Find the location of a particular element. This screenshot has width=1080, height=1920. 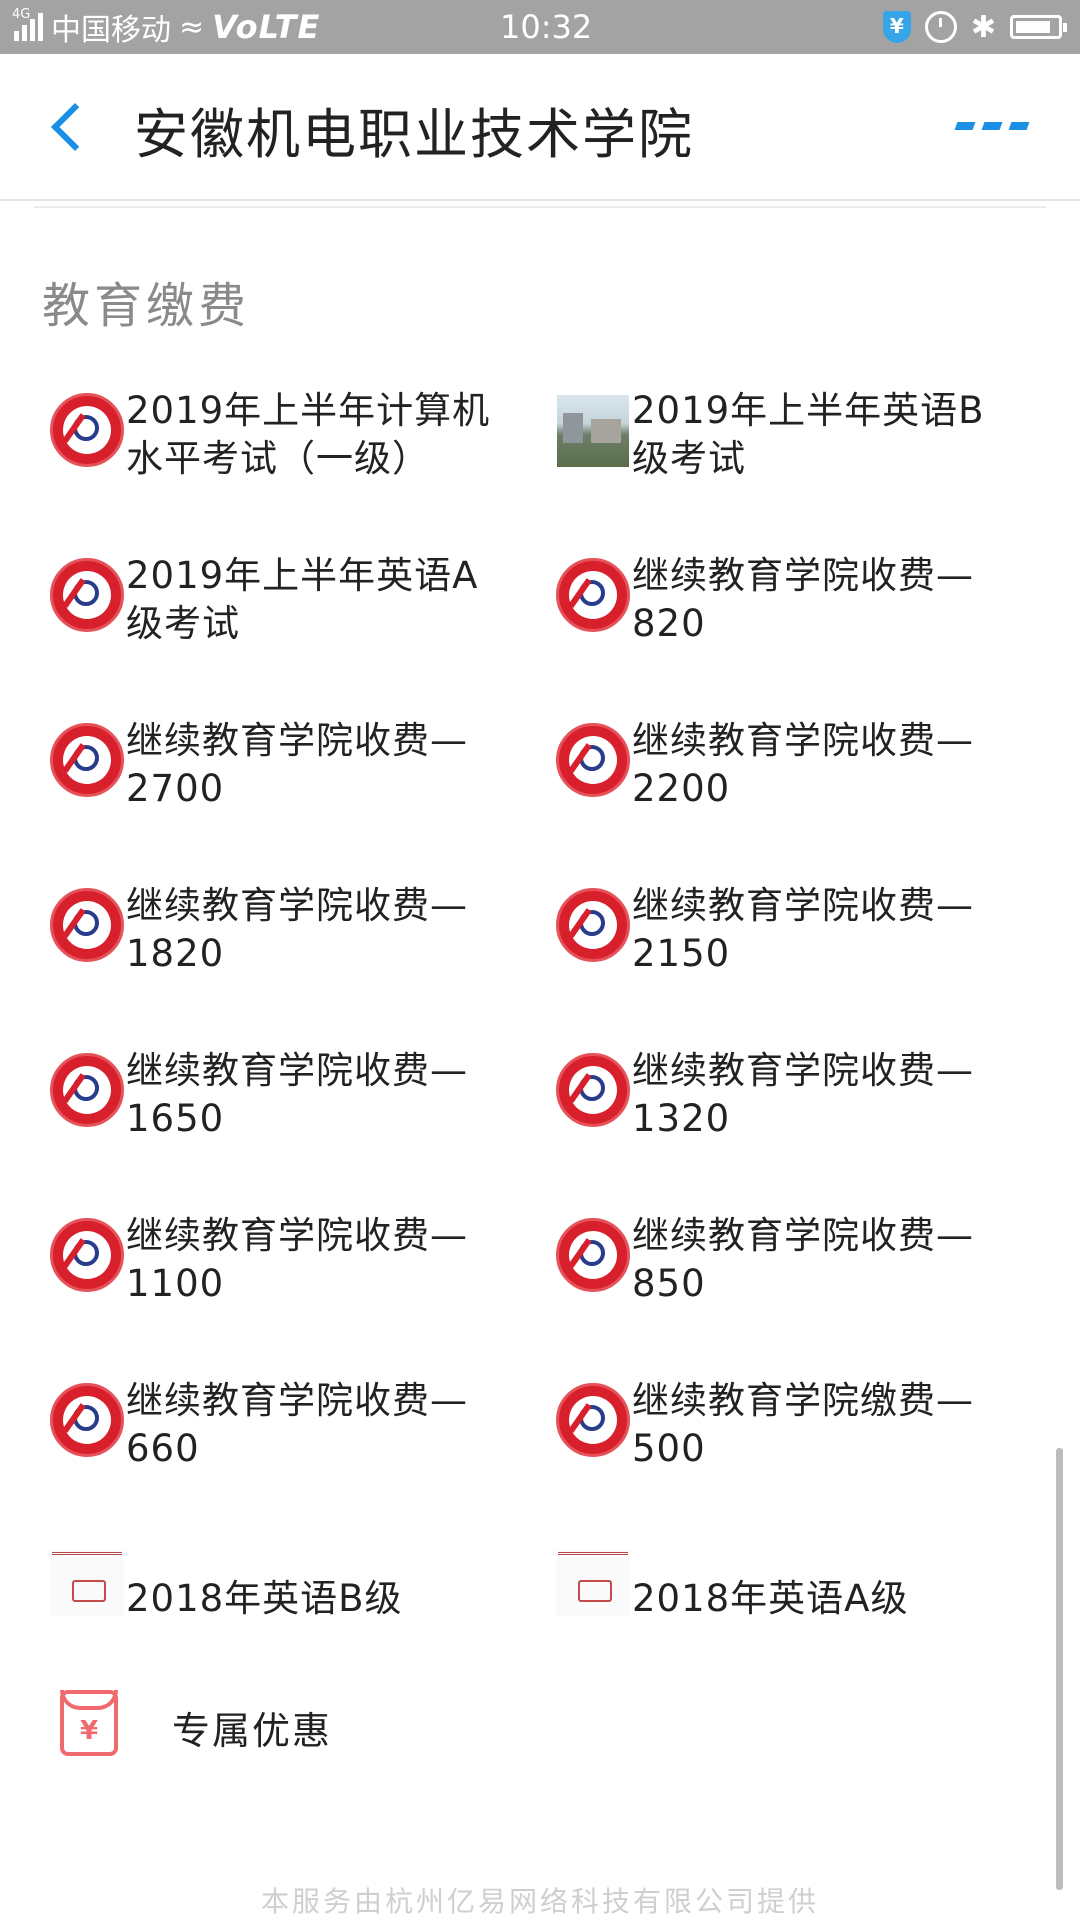

payment-item-label: 2018年英语B级 is located at coordinates (264, 1598).